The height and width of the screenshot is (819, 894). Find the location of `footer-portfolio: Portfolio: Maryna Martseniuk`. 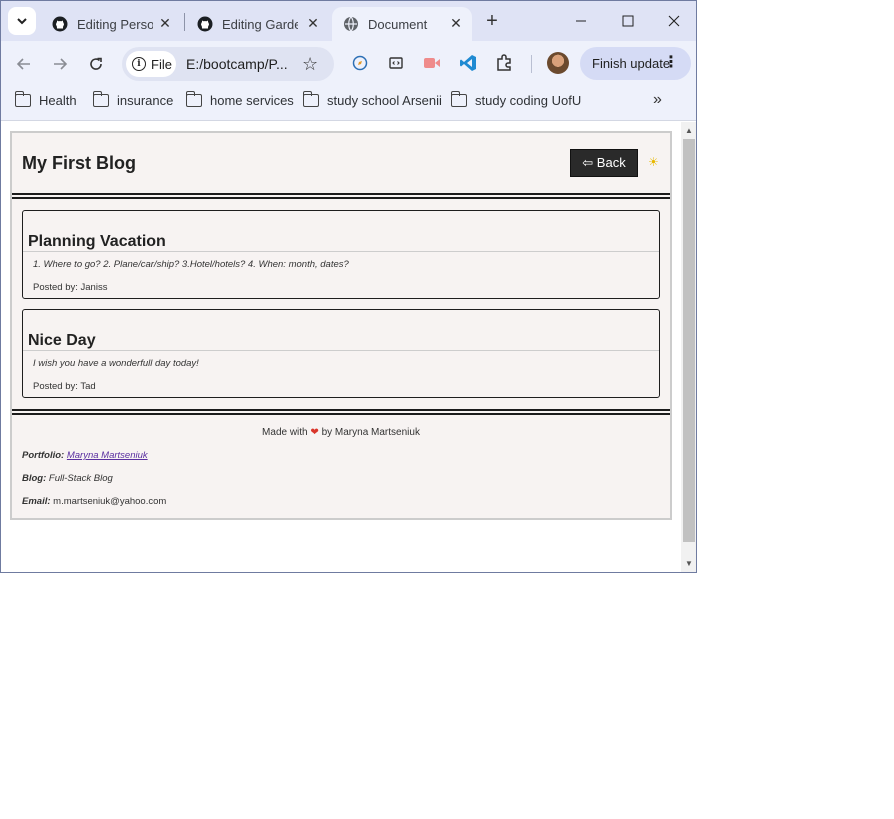

footer-portfolio: Portfolio: Maryna Martseniuk is located at coordinates (85, 455).